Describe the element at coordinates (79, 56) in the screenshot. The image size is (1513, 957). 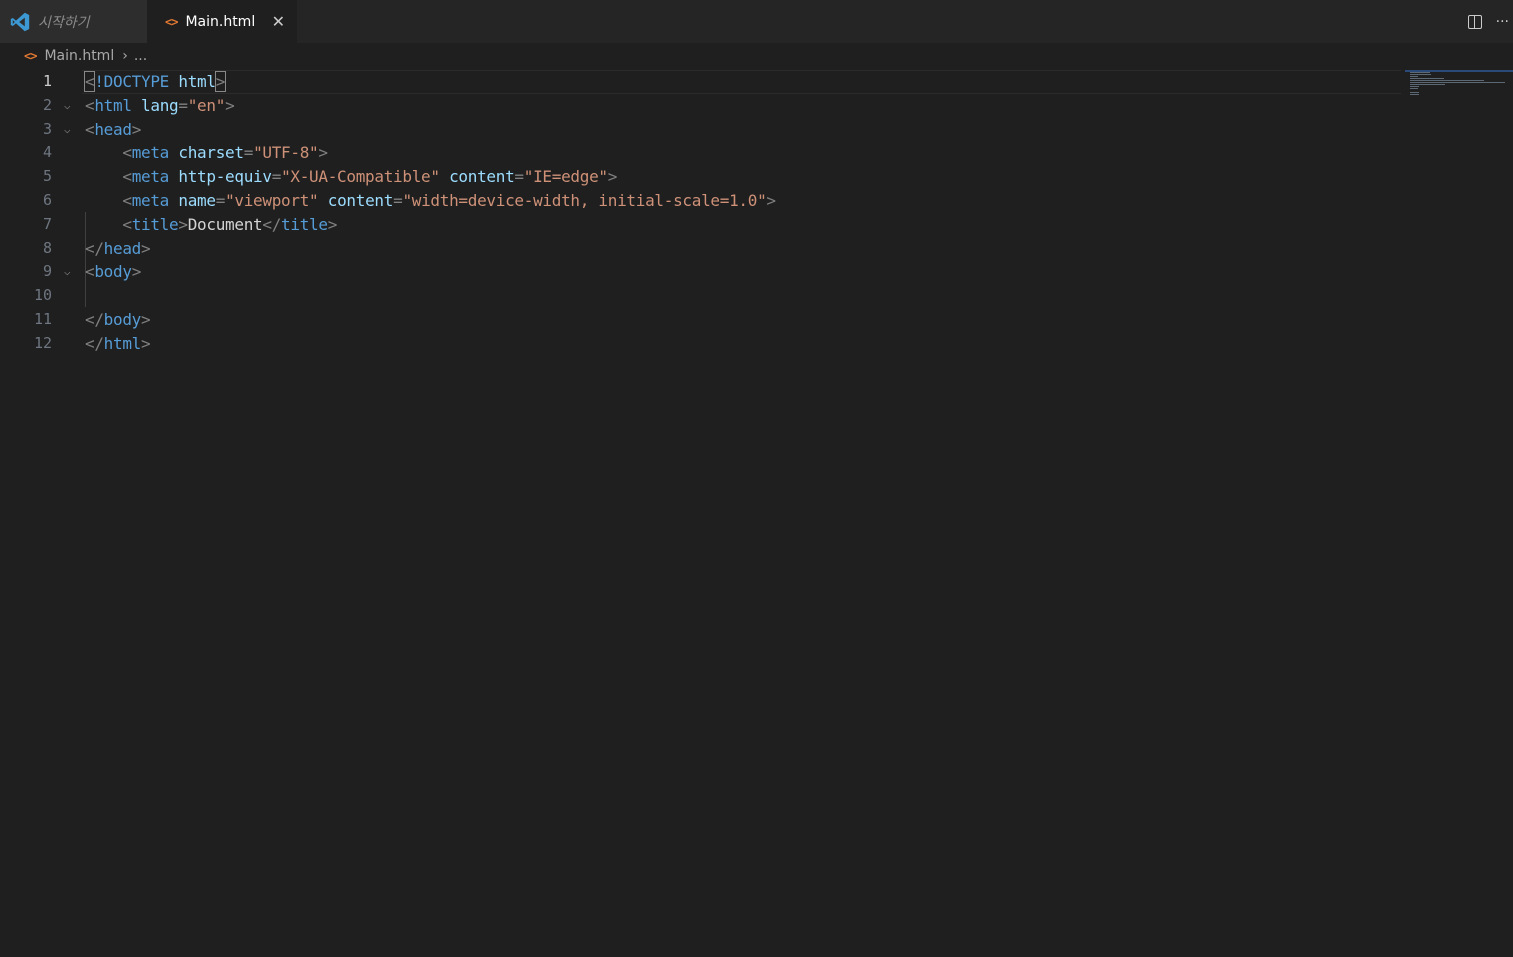
I see `breadcrumb-file: Main.html` at that location.